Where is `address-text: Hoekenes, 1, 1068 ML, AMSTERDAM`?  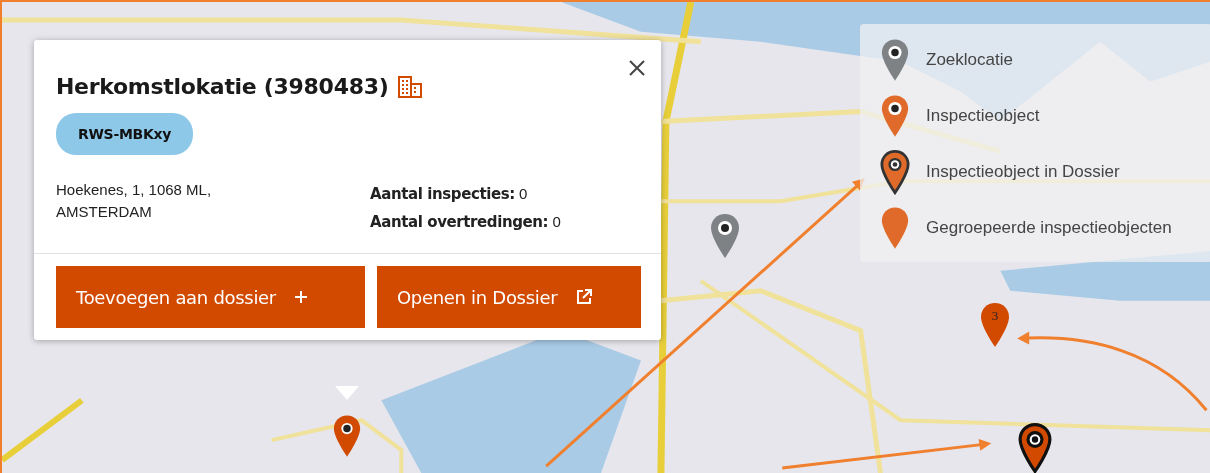 address-text: Hoekenes, 1, 1068 ML, AMSTERDAM is located at coordinates (134, 201).